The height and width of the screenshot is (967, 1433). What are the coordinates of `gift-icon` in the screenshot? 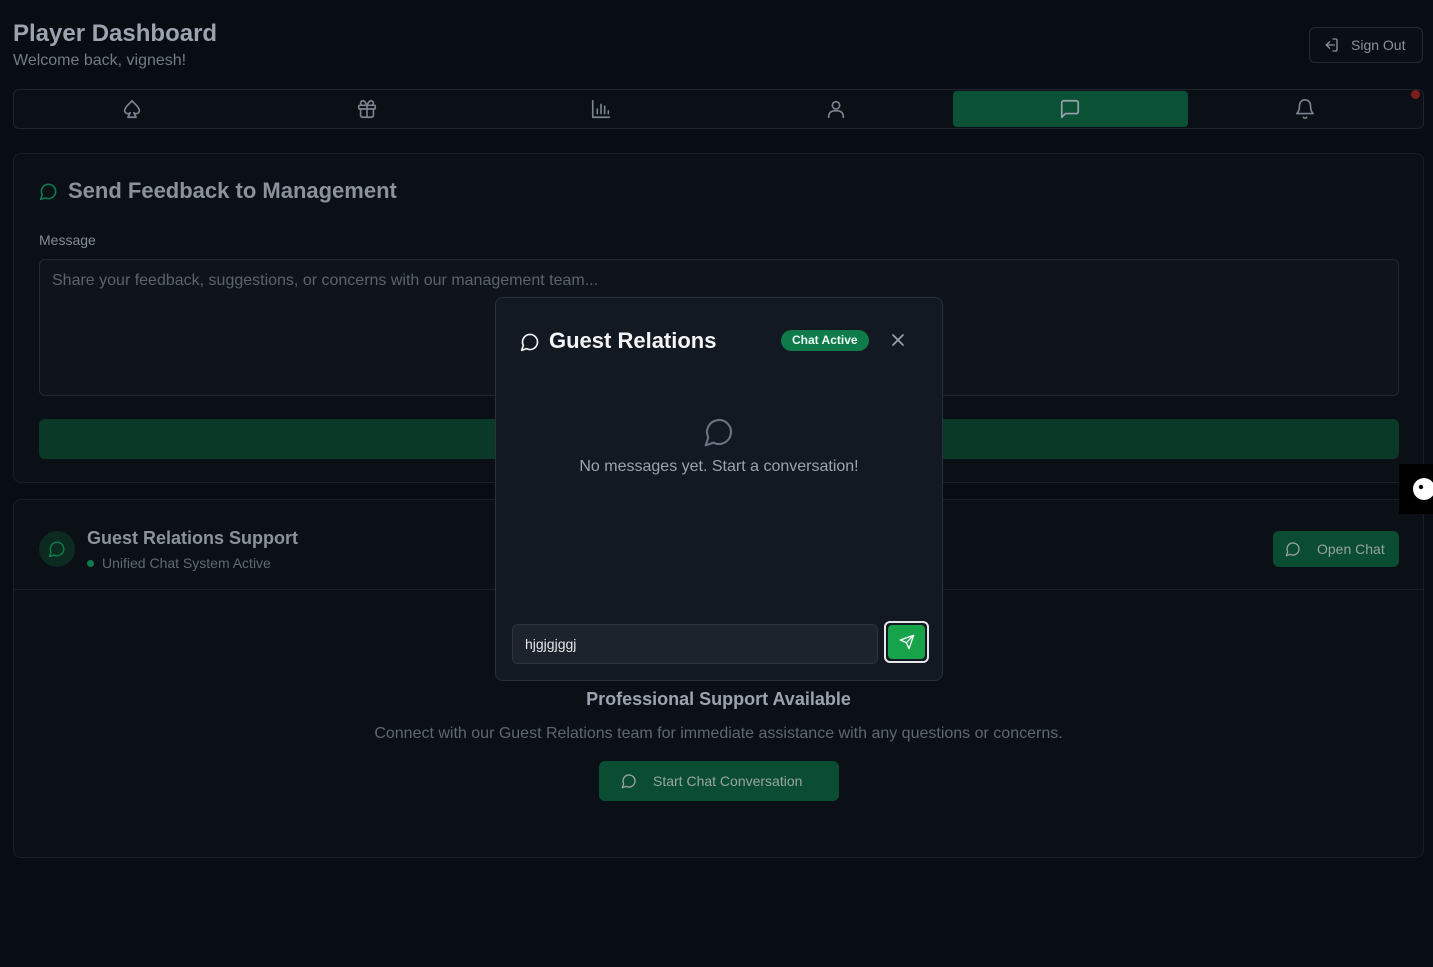 It's located at (367, 109).